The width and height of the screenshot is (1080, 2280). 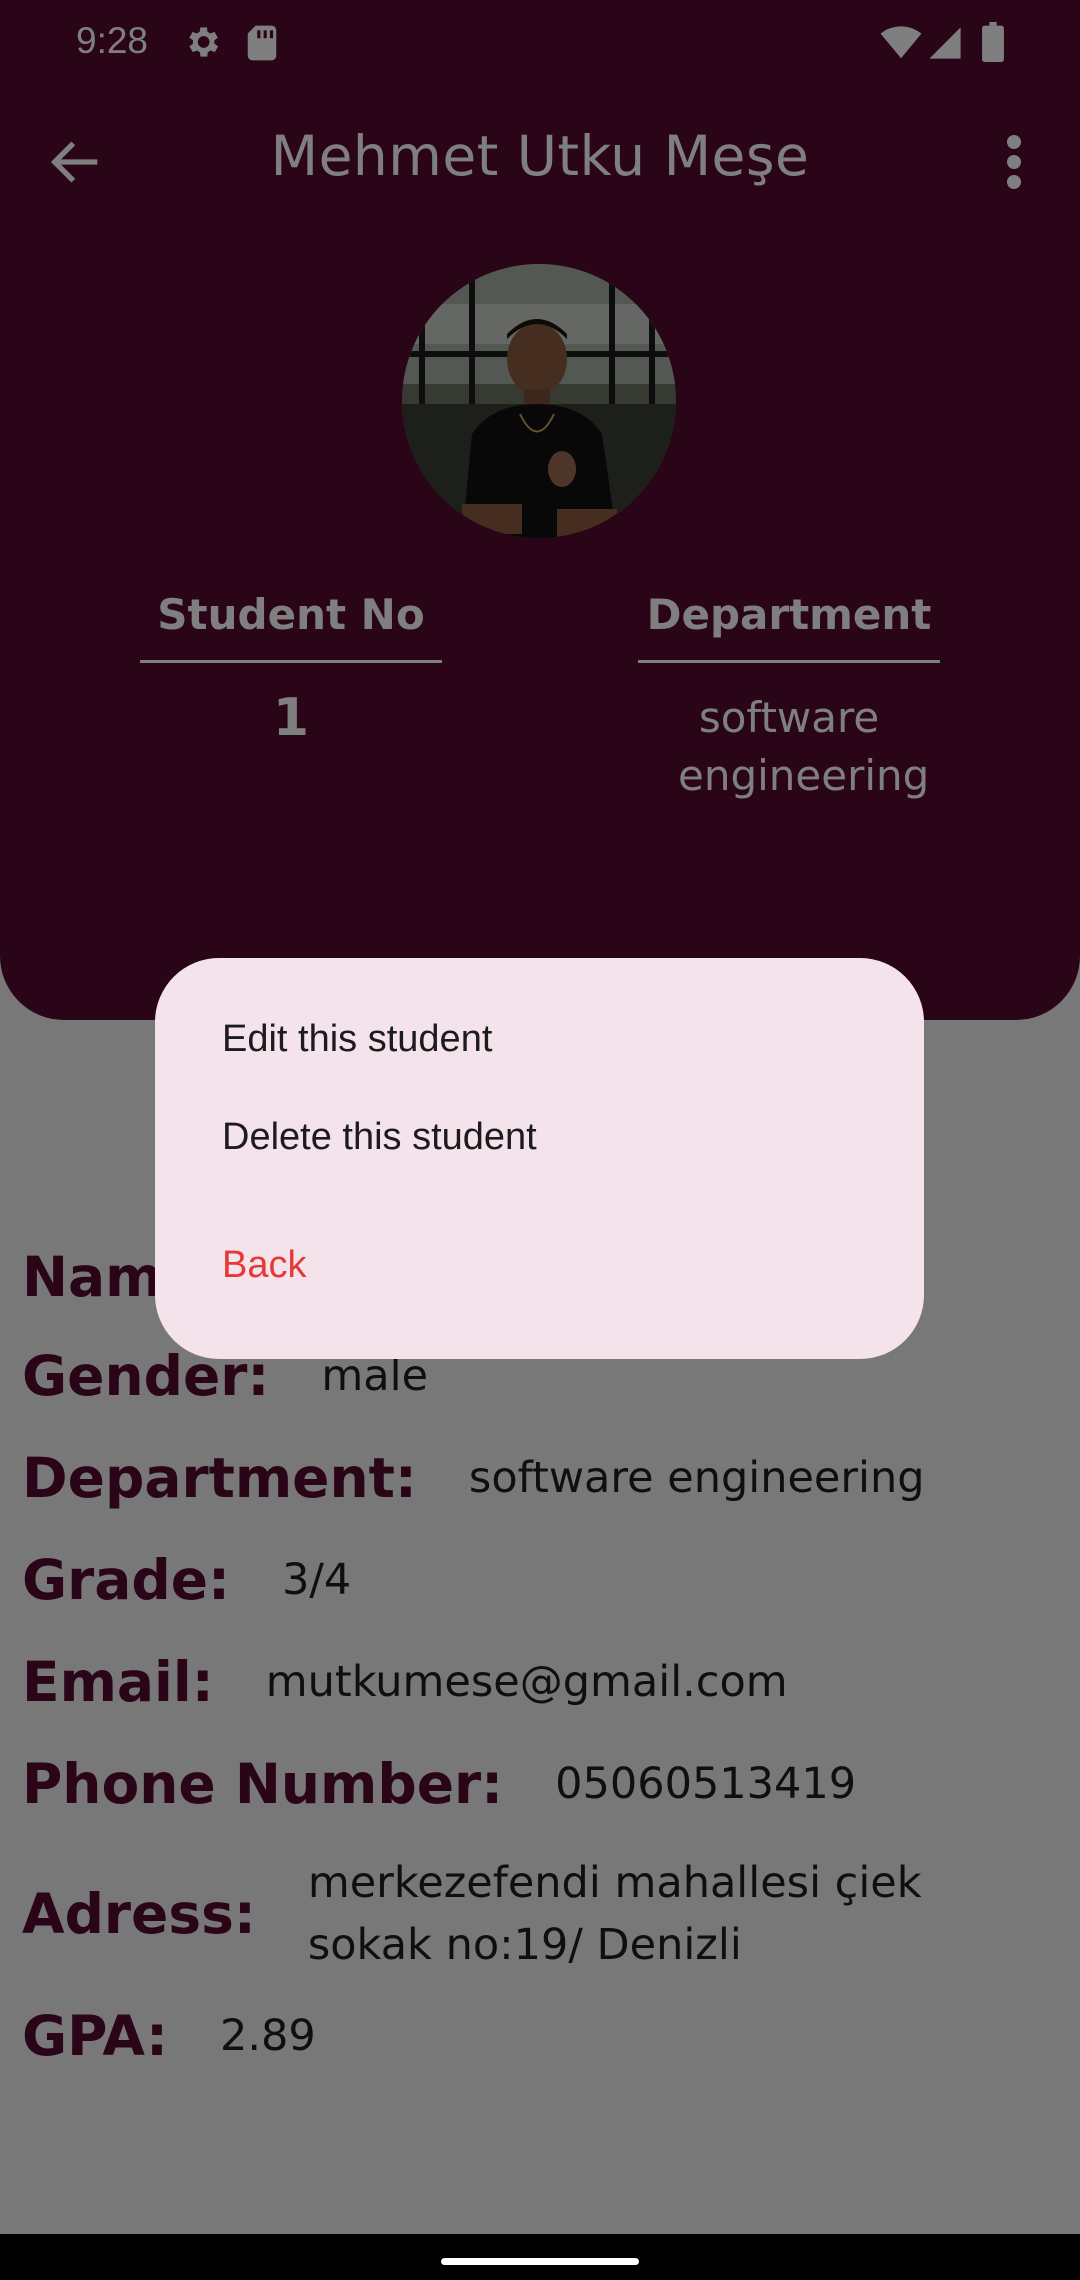 What do you see at coordinates (379, 1137) in the screenshot?
I see `delete-student-option: Delete this student` at bounding box center [379, 1137].